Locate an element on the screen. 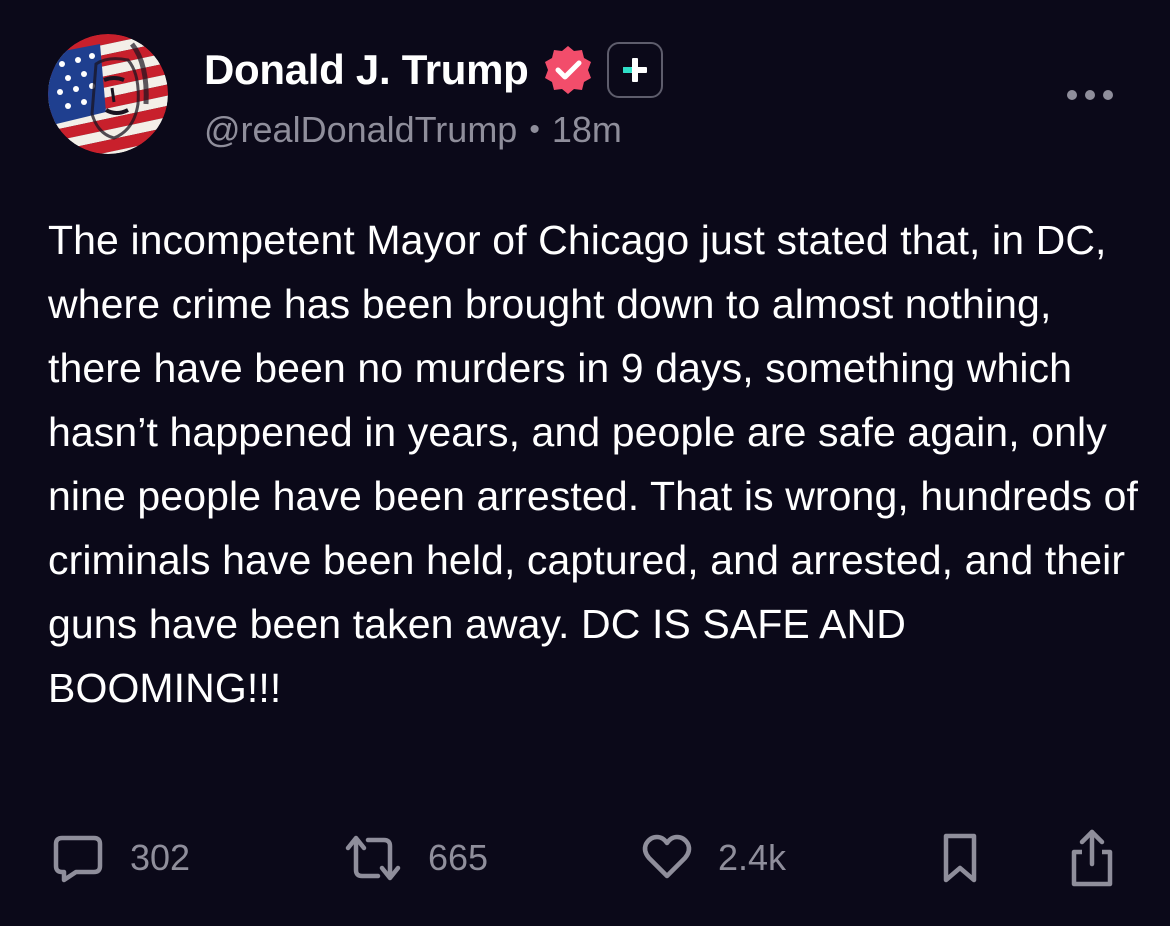 The height and width of the screenshot is (926, 1170). retruth-icon is located at coordinates (373, 858).